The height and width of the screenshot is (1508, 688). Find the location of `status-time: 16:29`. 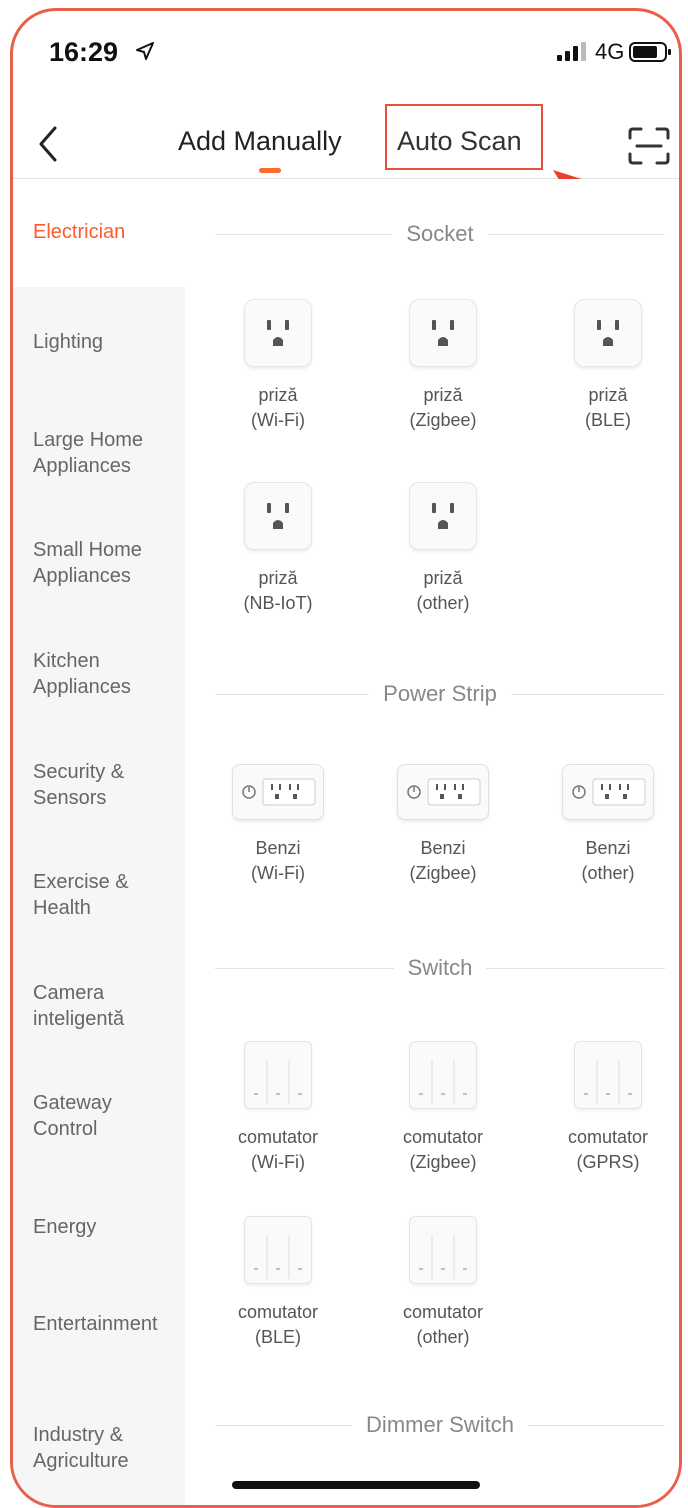

status-time: 16:29 is located at coordinates (84, 52).